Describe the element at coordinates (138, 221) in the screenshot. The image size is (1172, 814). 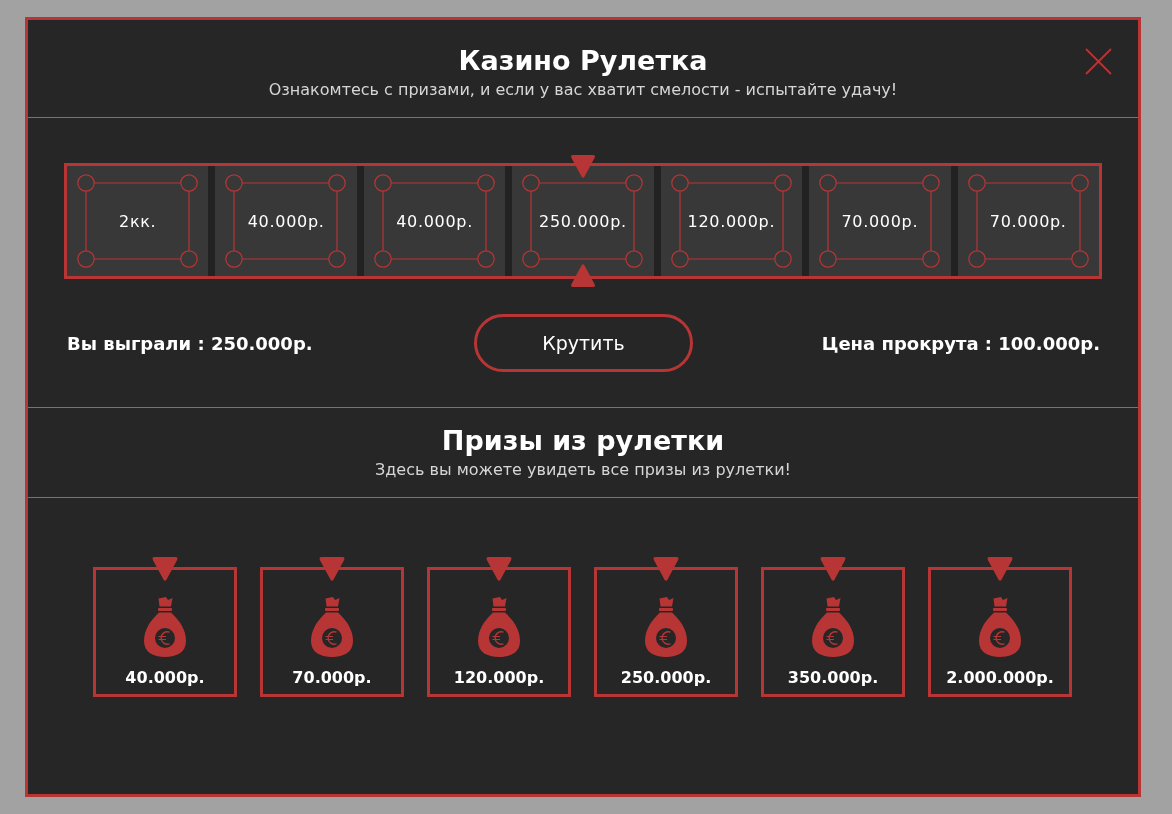
I see `prize-amount: 2кк.` at that location.